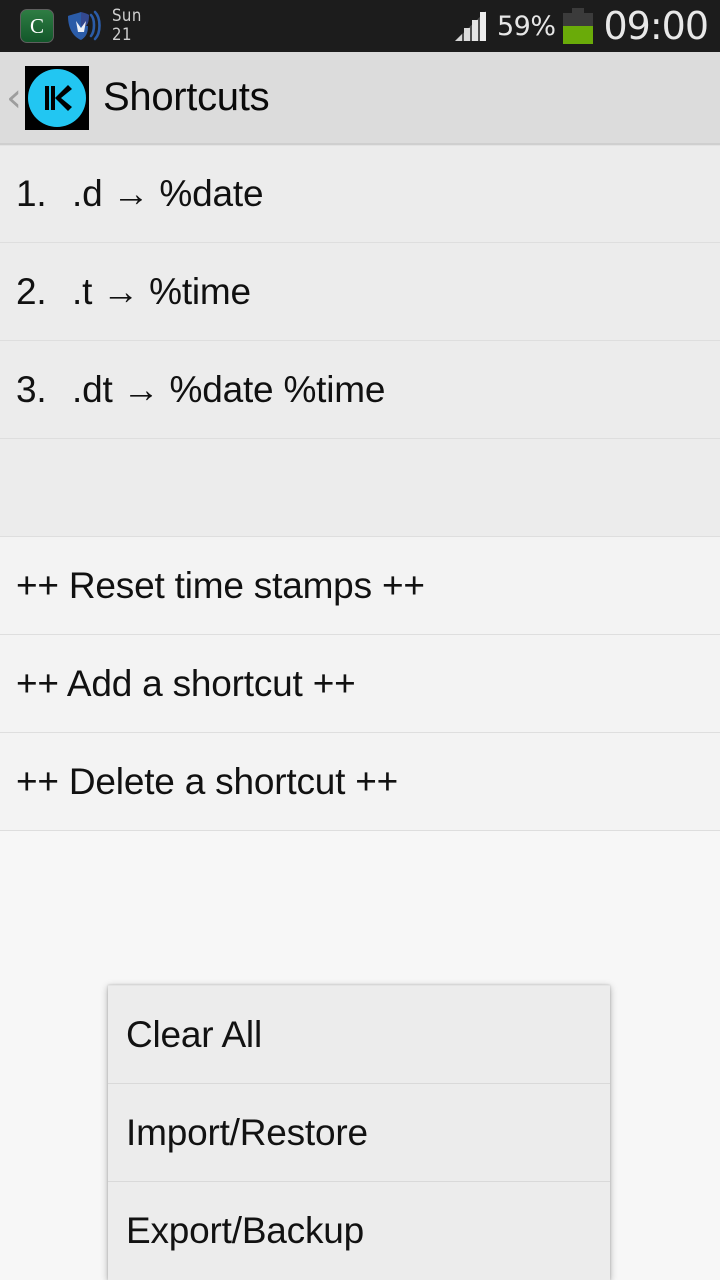  I want to click on clean-master-icon-letter: C, so click(36, 25).